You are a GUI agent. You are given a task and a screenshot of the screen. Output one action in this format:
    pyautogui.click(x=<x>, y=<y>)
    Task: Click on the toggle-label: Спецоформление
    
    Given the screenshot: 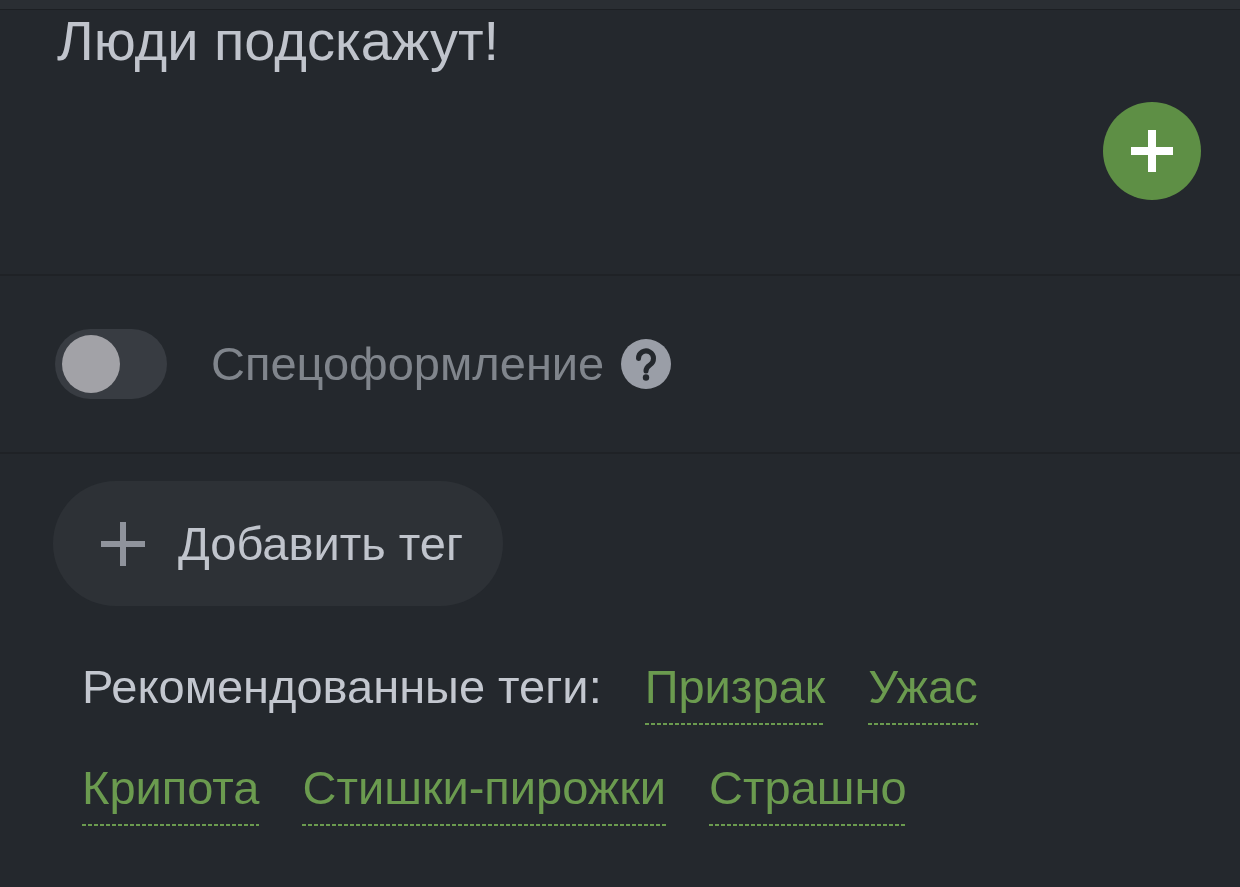 What is the action you would take?
    pyautogui.click(x=408, y=364)
    